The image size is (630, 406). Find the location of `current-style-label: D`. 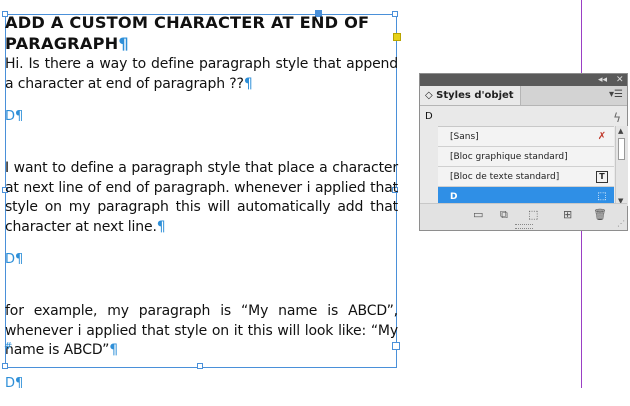

current-style-label: D is located at coordinates (429, 116).